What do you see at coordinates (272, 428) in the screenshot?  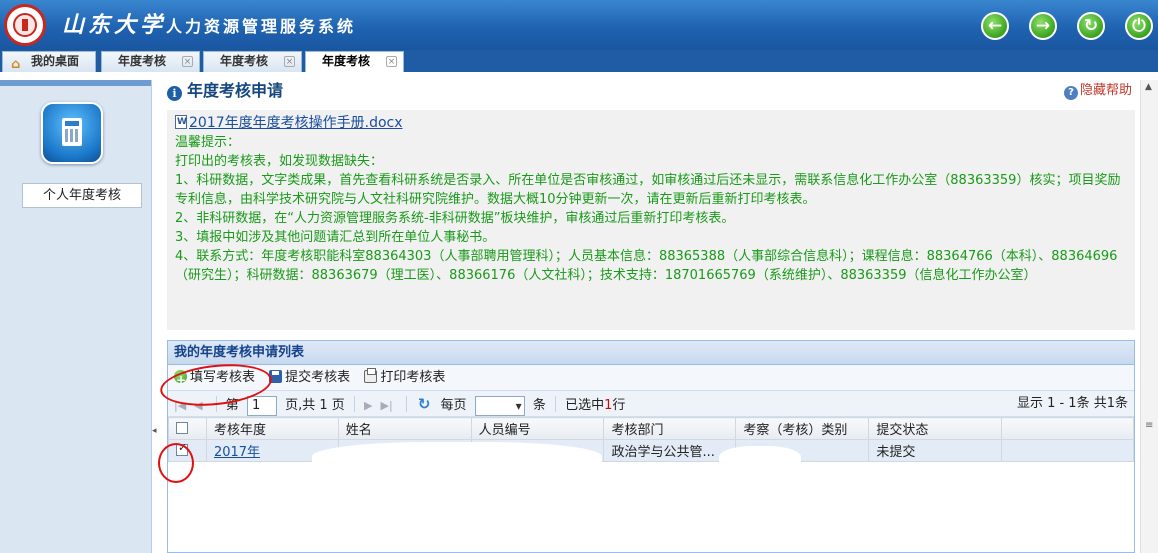 I see `column-header: 考核年度` at bounding box center [272, 428].